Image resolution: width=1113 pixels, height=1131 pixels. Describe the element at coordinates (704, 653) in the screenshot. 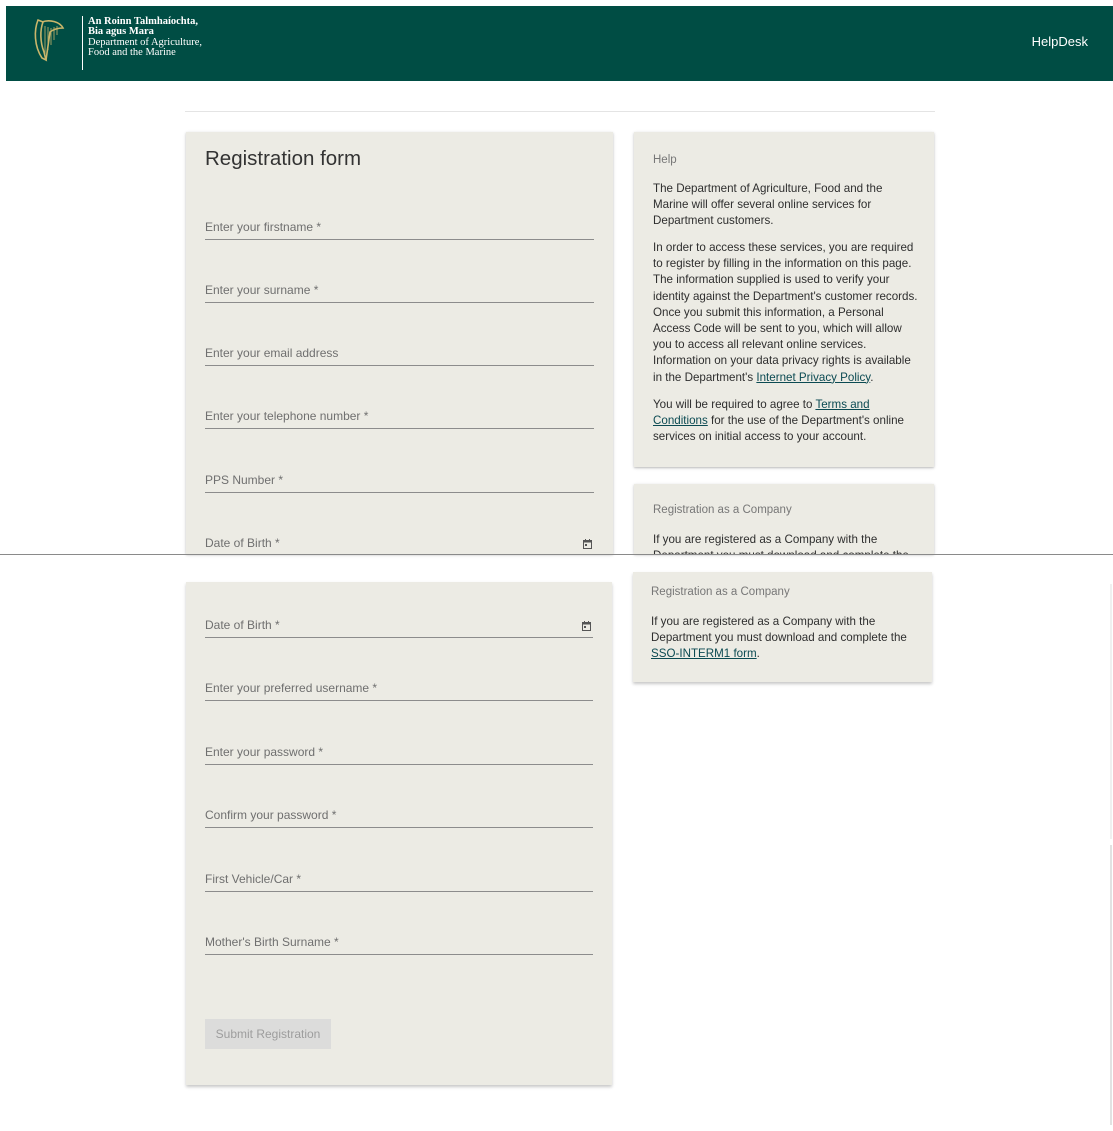

I see `sso-interm1-form-link: SSO-INTERM1 form` at that location.